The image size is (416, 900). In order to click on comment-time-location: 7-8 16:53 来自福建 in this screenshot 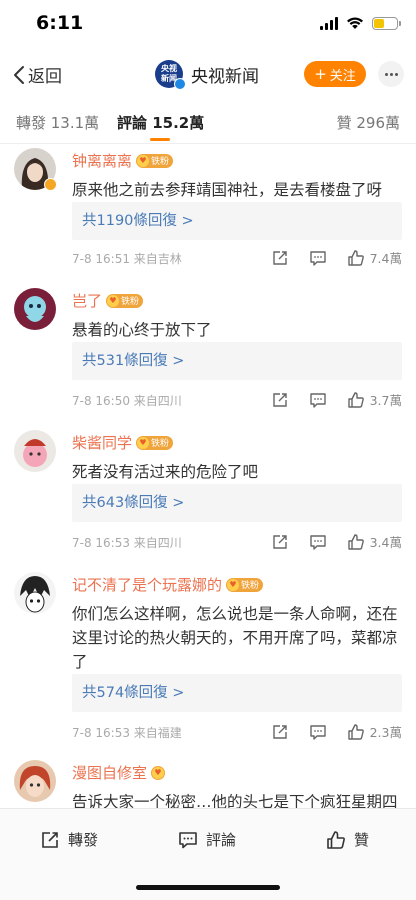, I will do `click(127, 733)`.